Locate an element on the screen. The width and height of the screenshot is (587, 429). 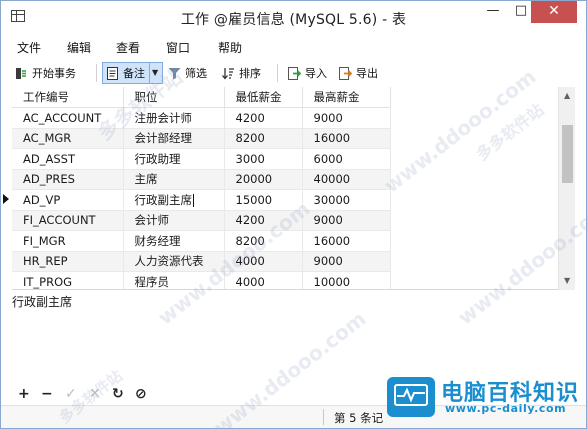
table-row: FI_MGR 财务经理 8200 16000 is located at coordinates (201, 241).